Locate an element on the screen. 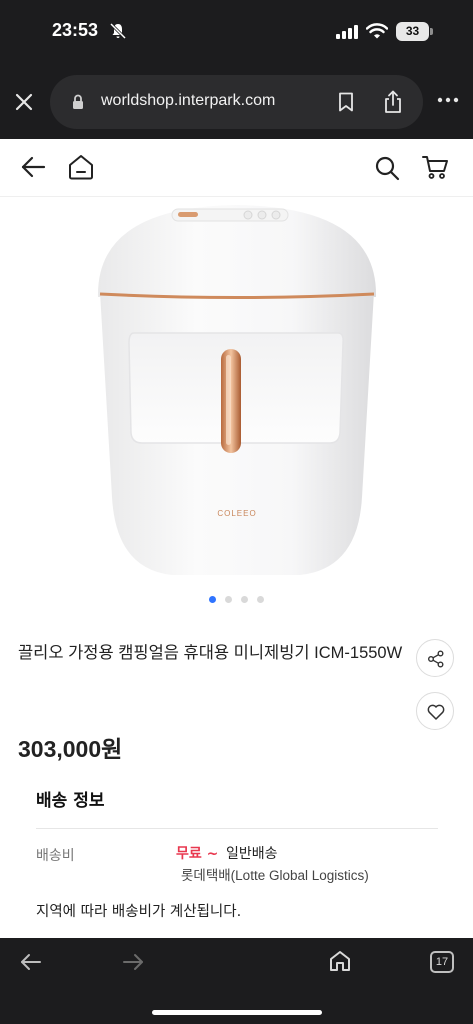  bell-slash-icon is located at coordinates (118, 31).